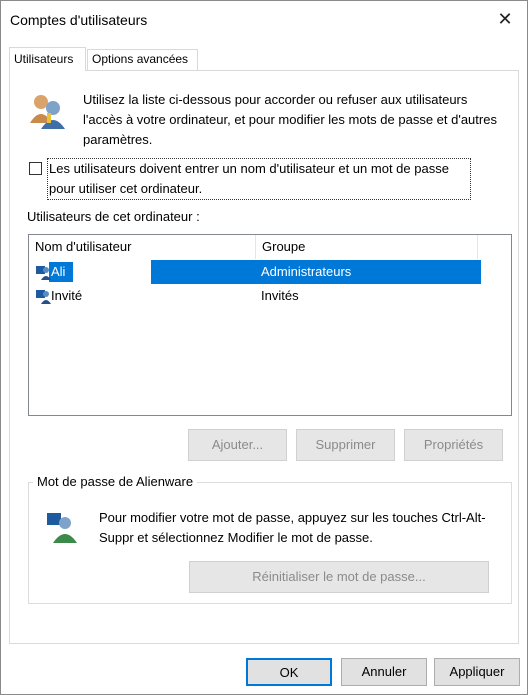  I want to click on users-list-label: Utilisateurs de cet ordinateur :, so click(113, 216).